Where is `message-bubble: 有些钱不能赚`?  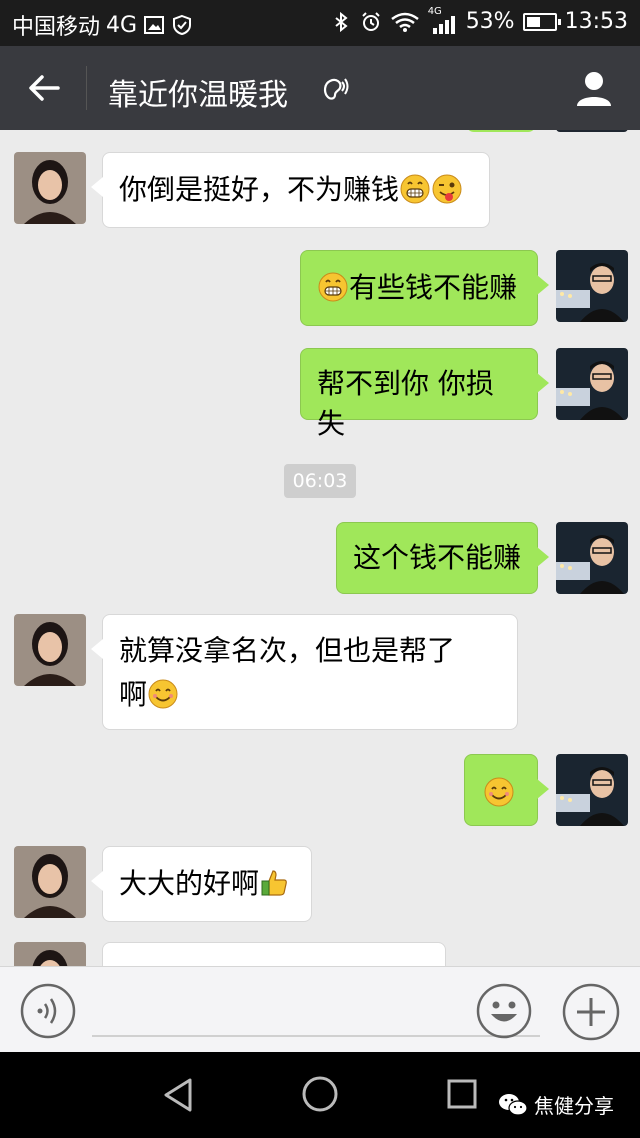 message-bubble: 有些钱不能赚 is located at coordinates (424, 288).